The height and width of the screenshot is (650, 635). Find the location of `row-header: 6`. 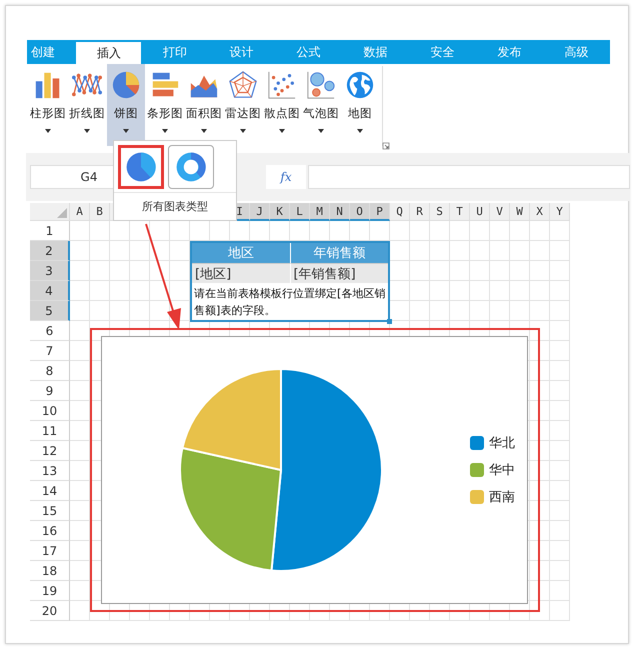

row-header: 6 is located at coordinates (50, 331).